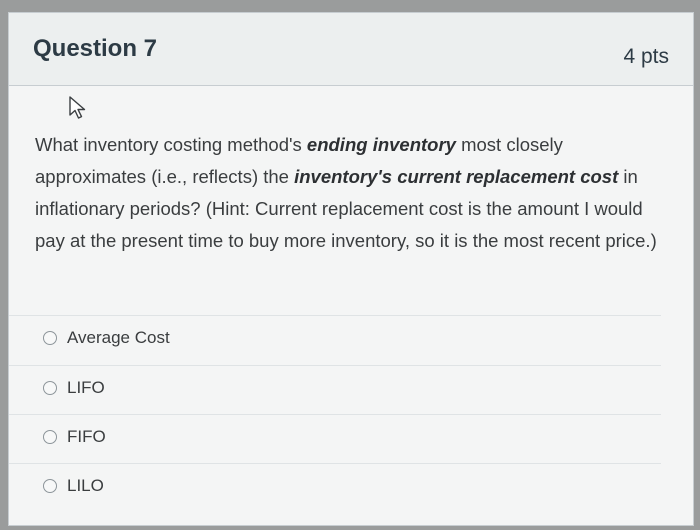 This screenshot has height=530, width=700. I want to click on question-emphasis-ending-inventory: ending inventory, so click(381, 144).